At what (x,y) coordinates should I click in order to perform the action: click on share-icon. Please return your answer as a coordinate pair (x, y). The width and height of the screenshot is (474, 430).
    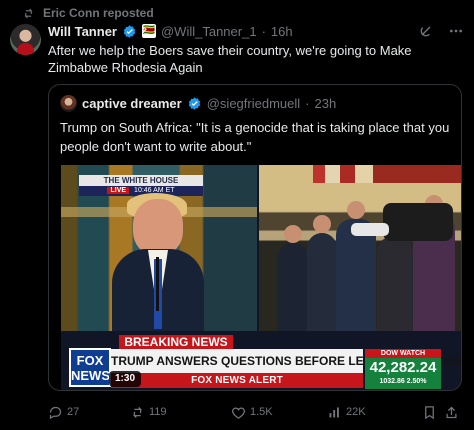
    Looking at the image, I should click on (451, 412).